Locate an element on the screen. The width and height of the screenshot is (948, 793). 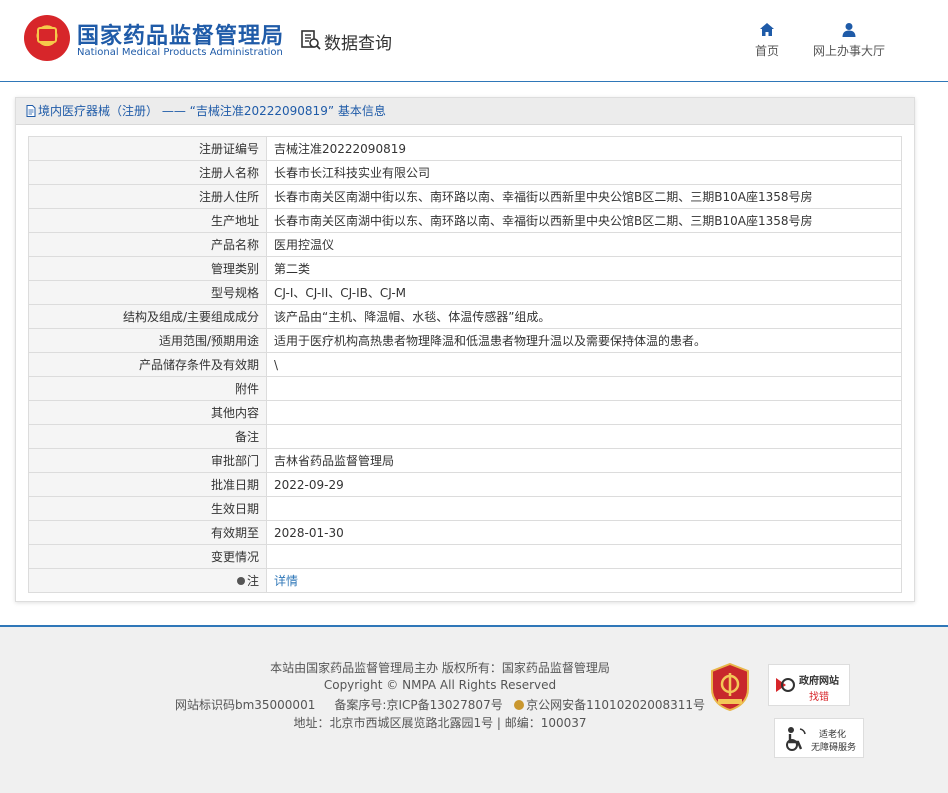
table-row: 其他内容 is located at coordinates (465, 412).